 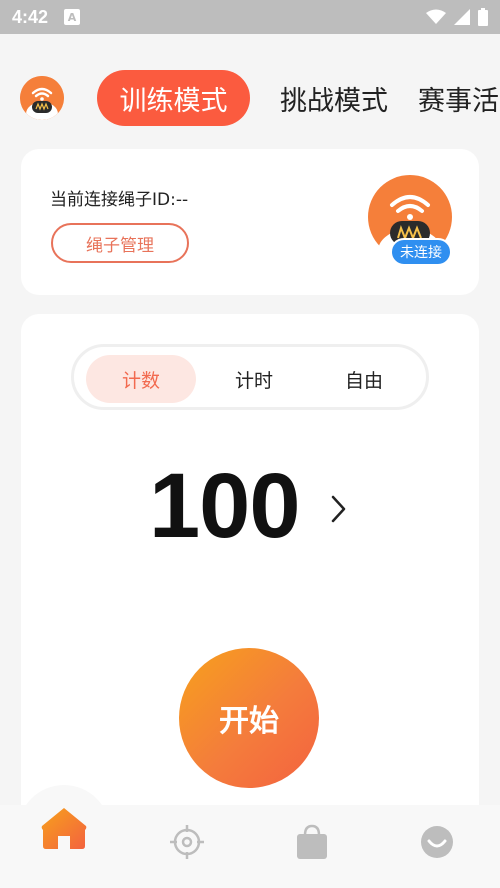 I want to click on status-indicators, so click(x=457, y=17).